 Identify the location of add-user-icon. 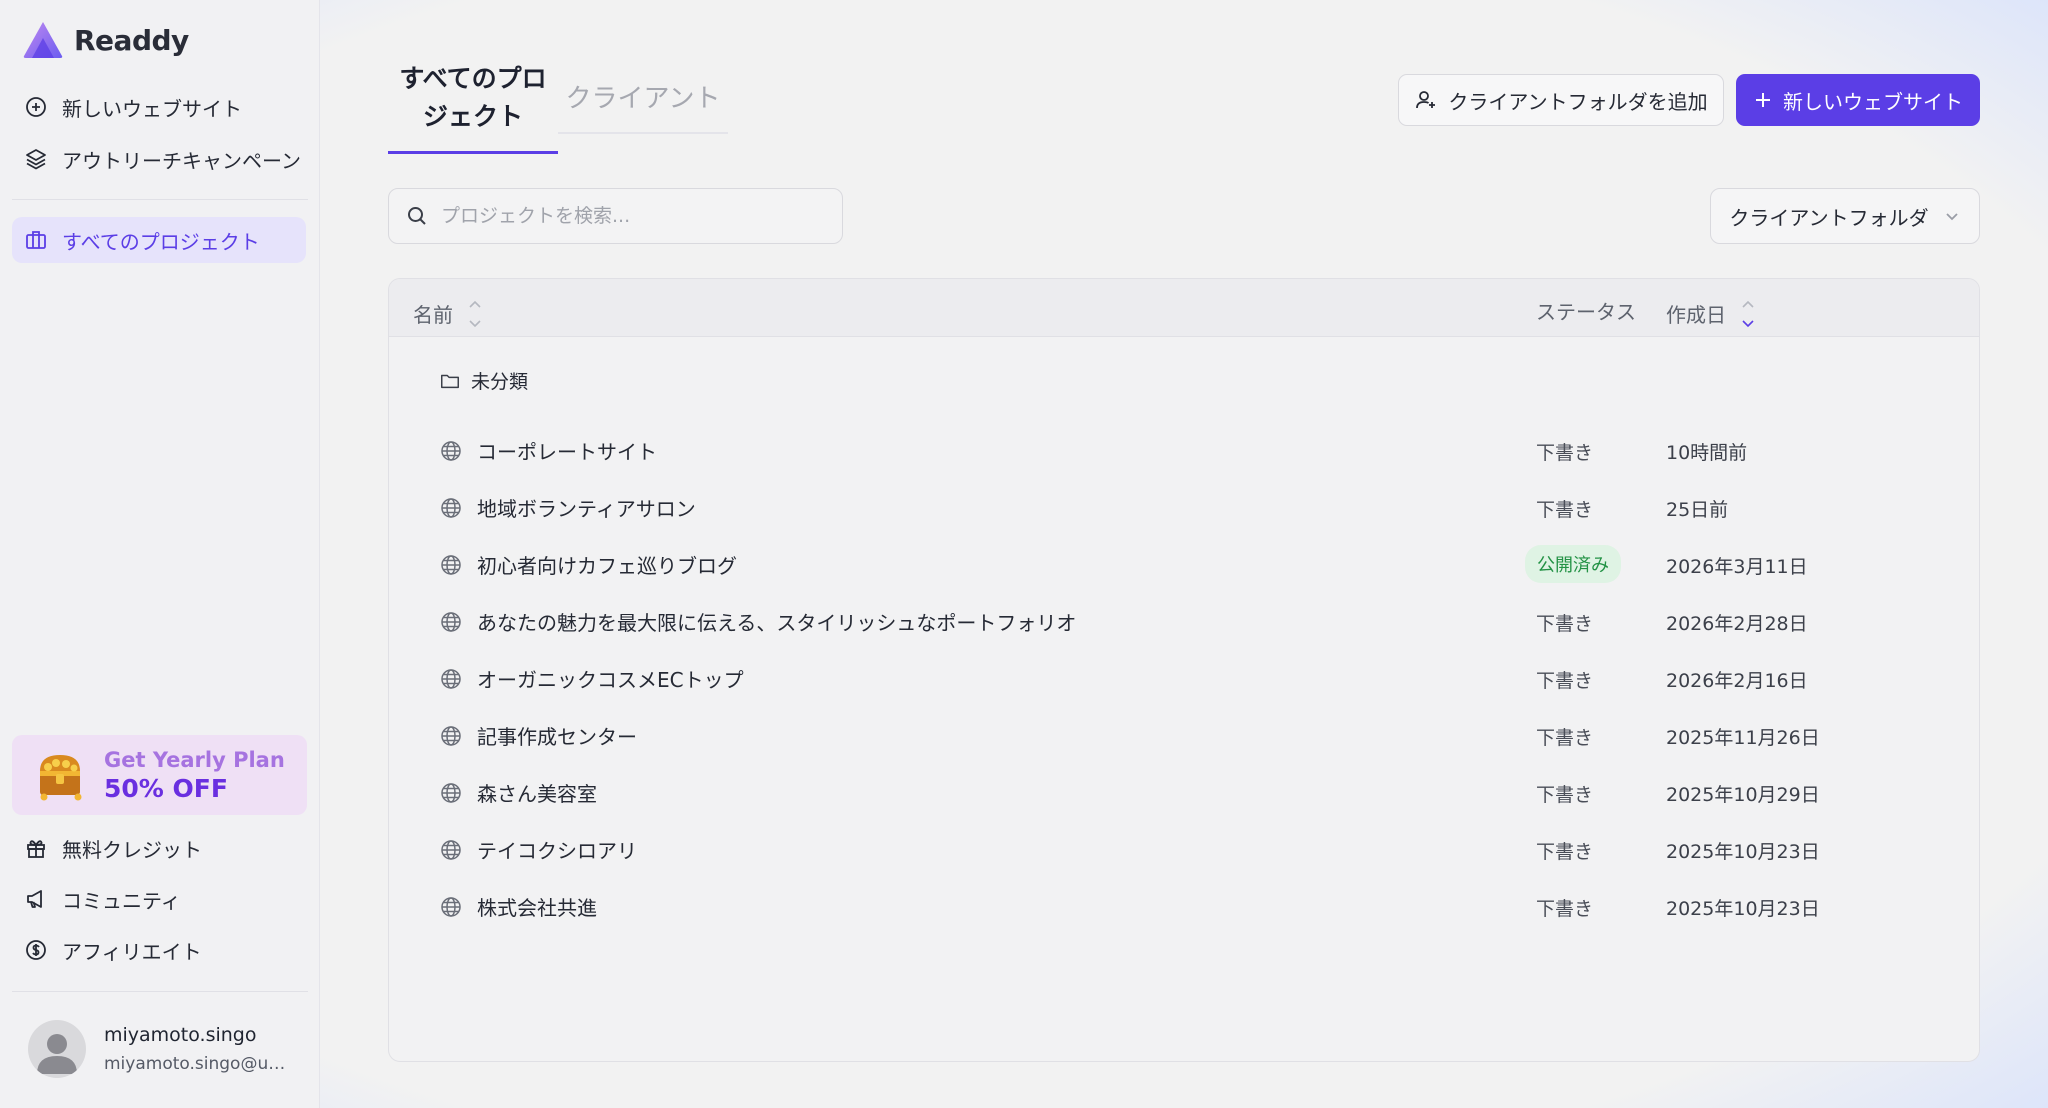
(1426, 100).